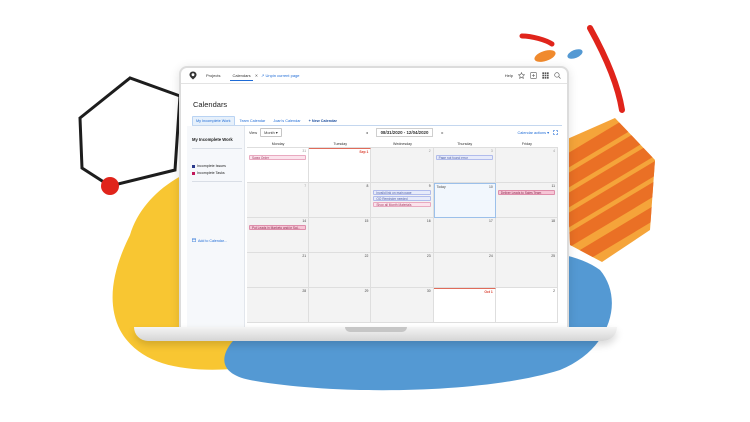  What do you see at coordinates (193, 166) in the screenshot?
I see `issues-color-swatch` at bounding box center [193, 166].